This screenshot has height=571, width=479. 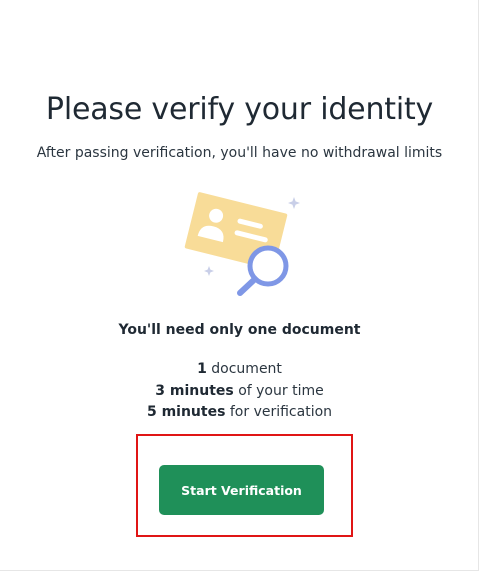 What do you see at coordinates (244, 369) in the screenshot?
I see `requirement-text: document` at bounding box center [244, 369].